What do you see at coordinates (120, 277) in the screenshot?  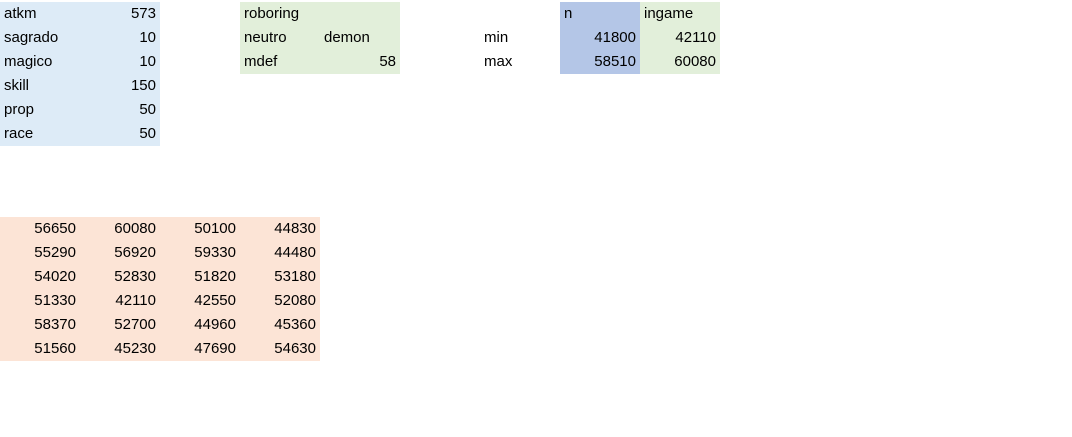 I see `sample-cell: 52830` at bounding box center [120, 277].